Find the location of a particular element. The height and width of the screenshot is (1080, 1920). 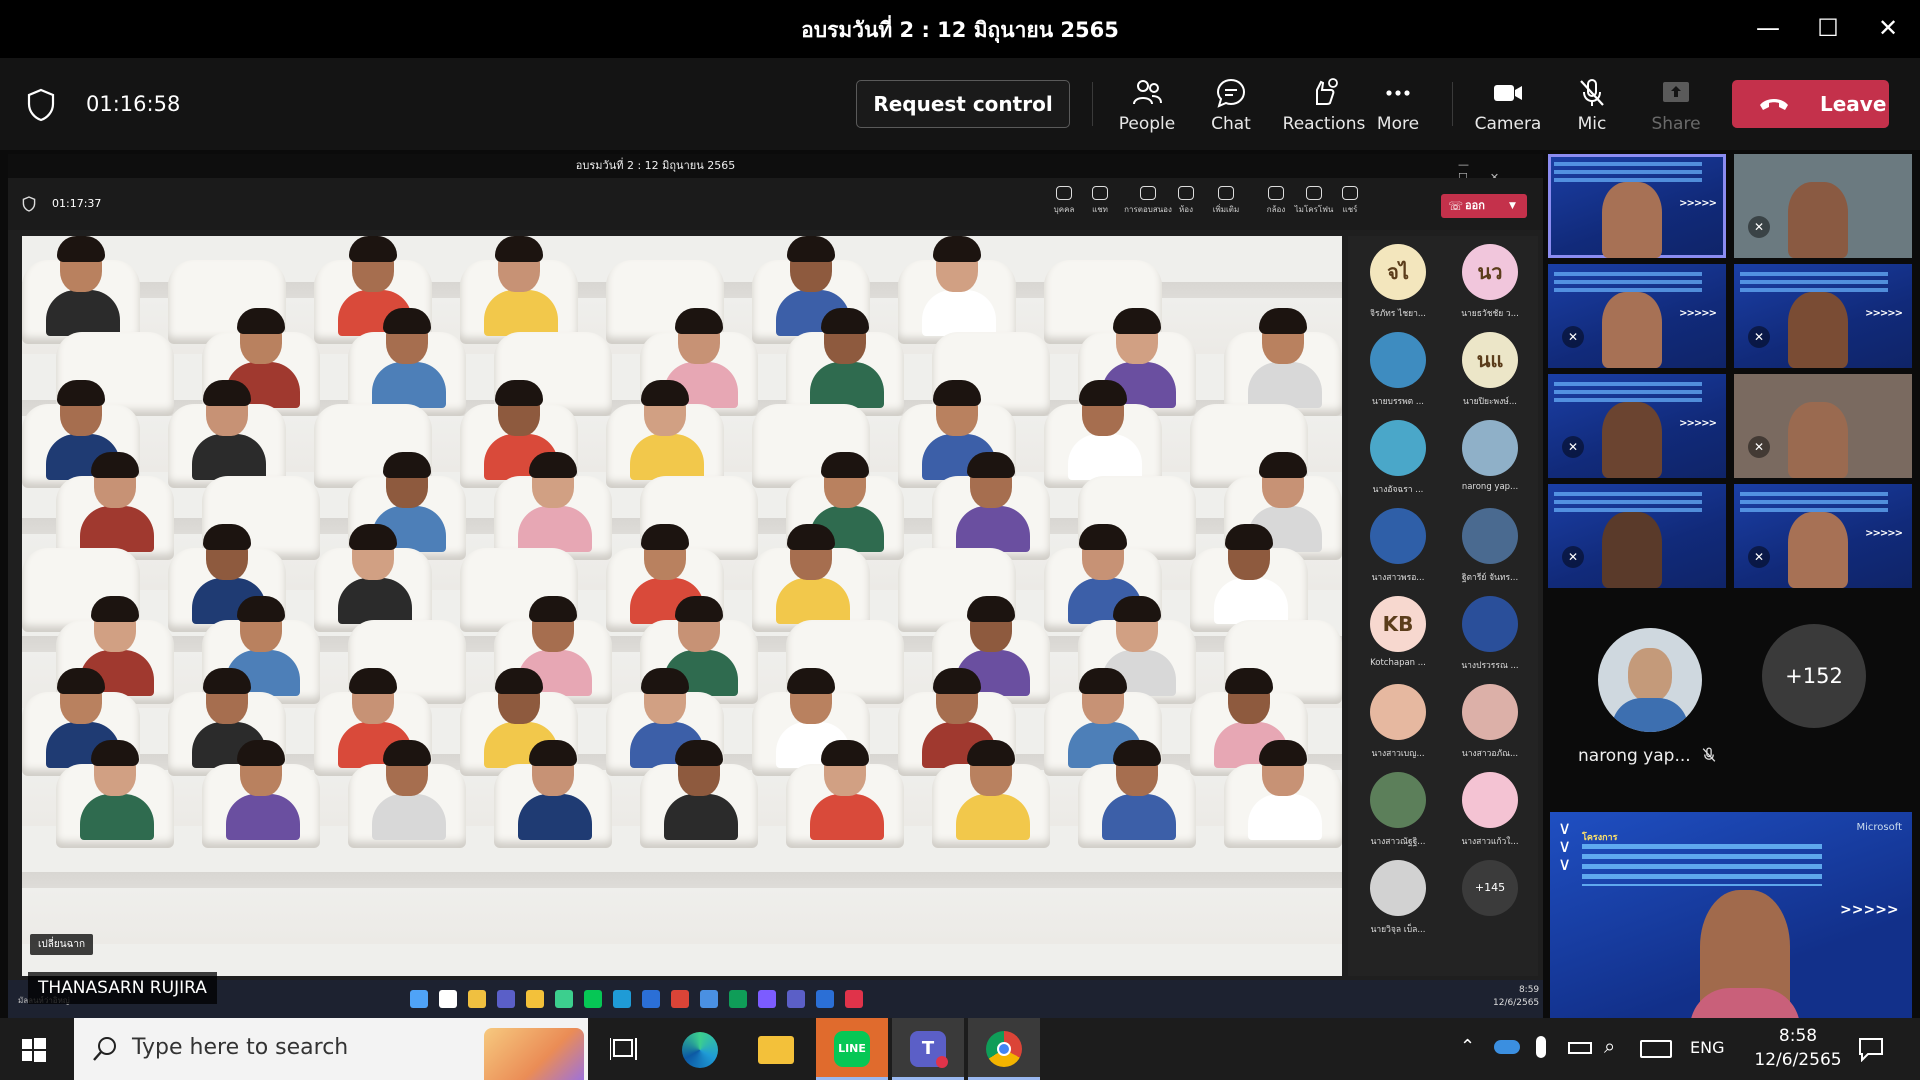

shared-people-button: บุคคล is located at coordinates (1064, 201).